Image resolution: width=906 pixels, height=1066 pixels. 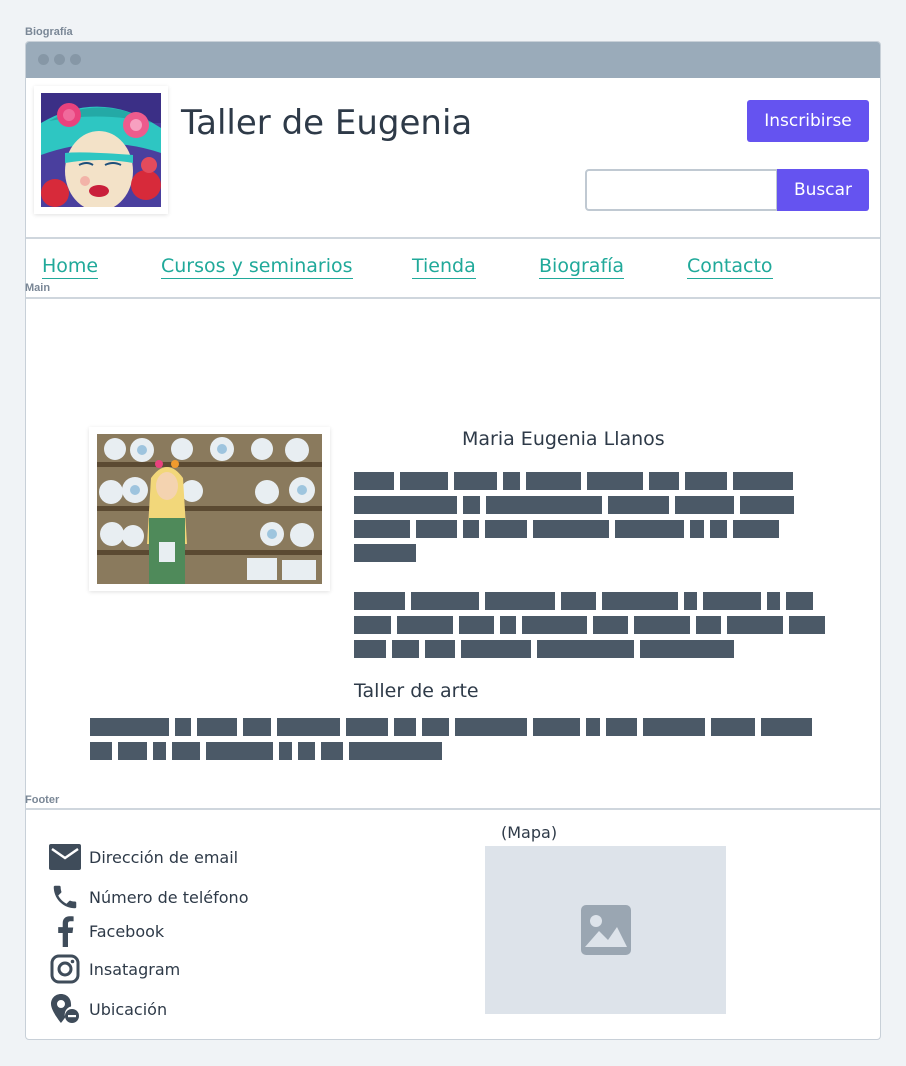 I want to click on section-label-footer: Footer, so click(x=42, y=800).